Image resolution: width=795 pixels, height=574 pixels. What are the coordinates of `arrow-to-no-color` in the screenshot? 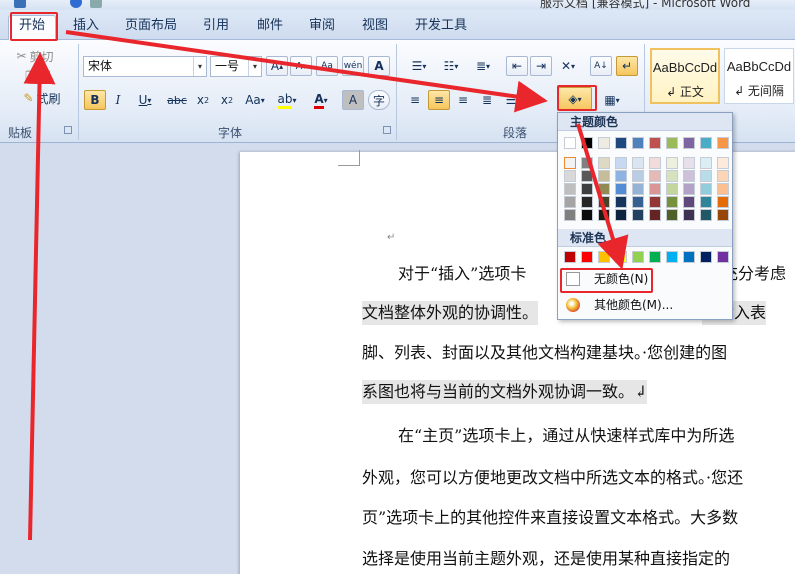 It's located at (602, 196).